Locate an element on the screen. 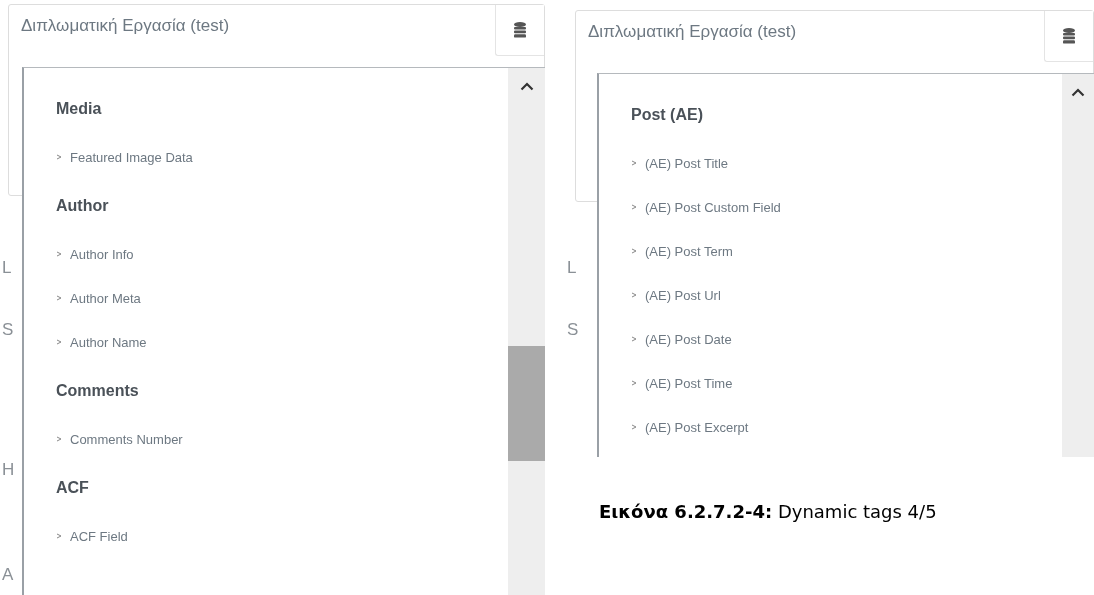 This screenshot has width=1094, height=595. group-heading: Post (AE) is located at coordinates (667, 114).